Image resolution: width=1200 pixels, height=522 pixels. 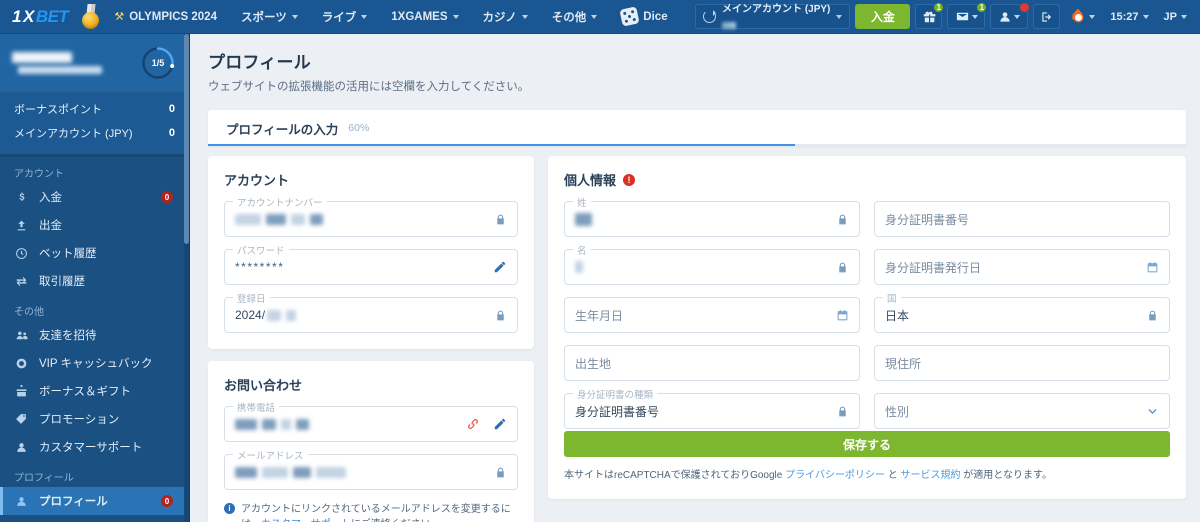 I want to click on field-document-number: 身分証明書番号, so click(x=1022, y=219).